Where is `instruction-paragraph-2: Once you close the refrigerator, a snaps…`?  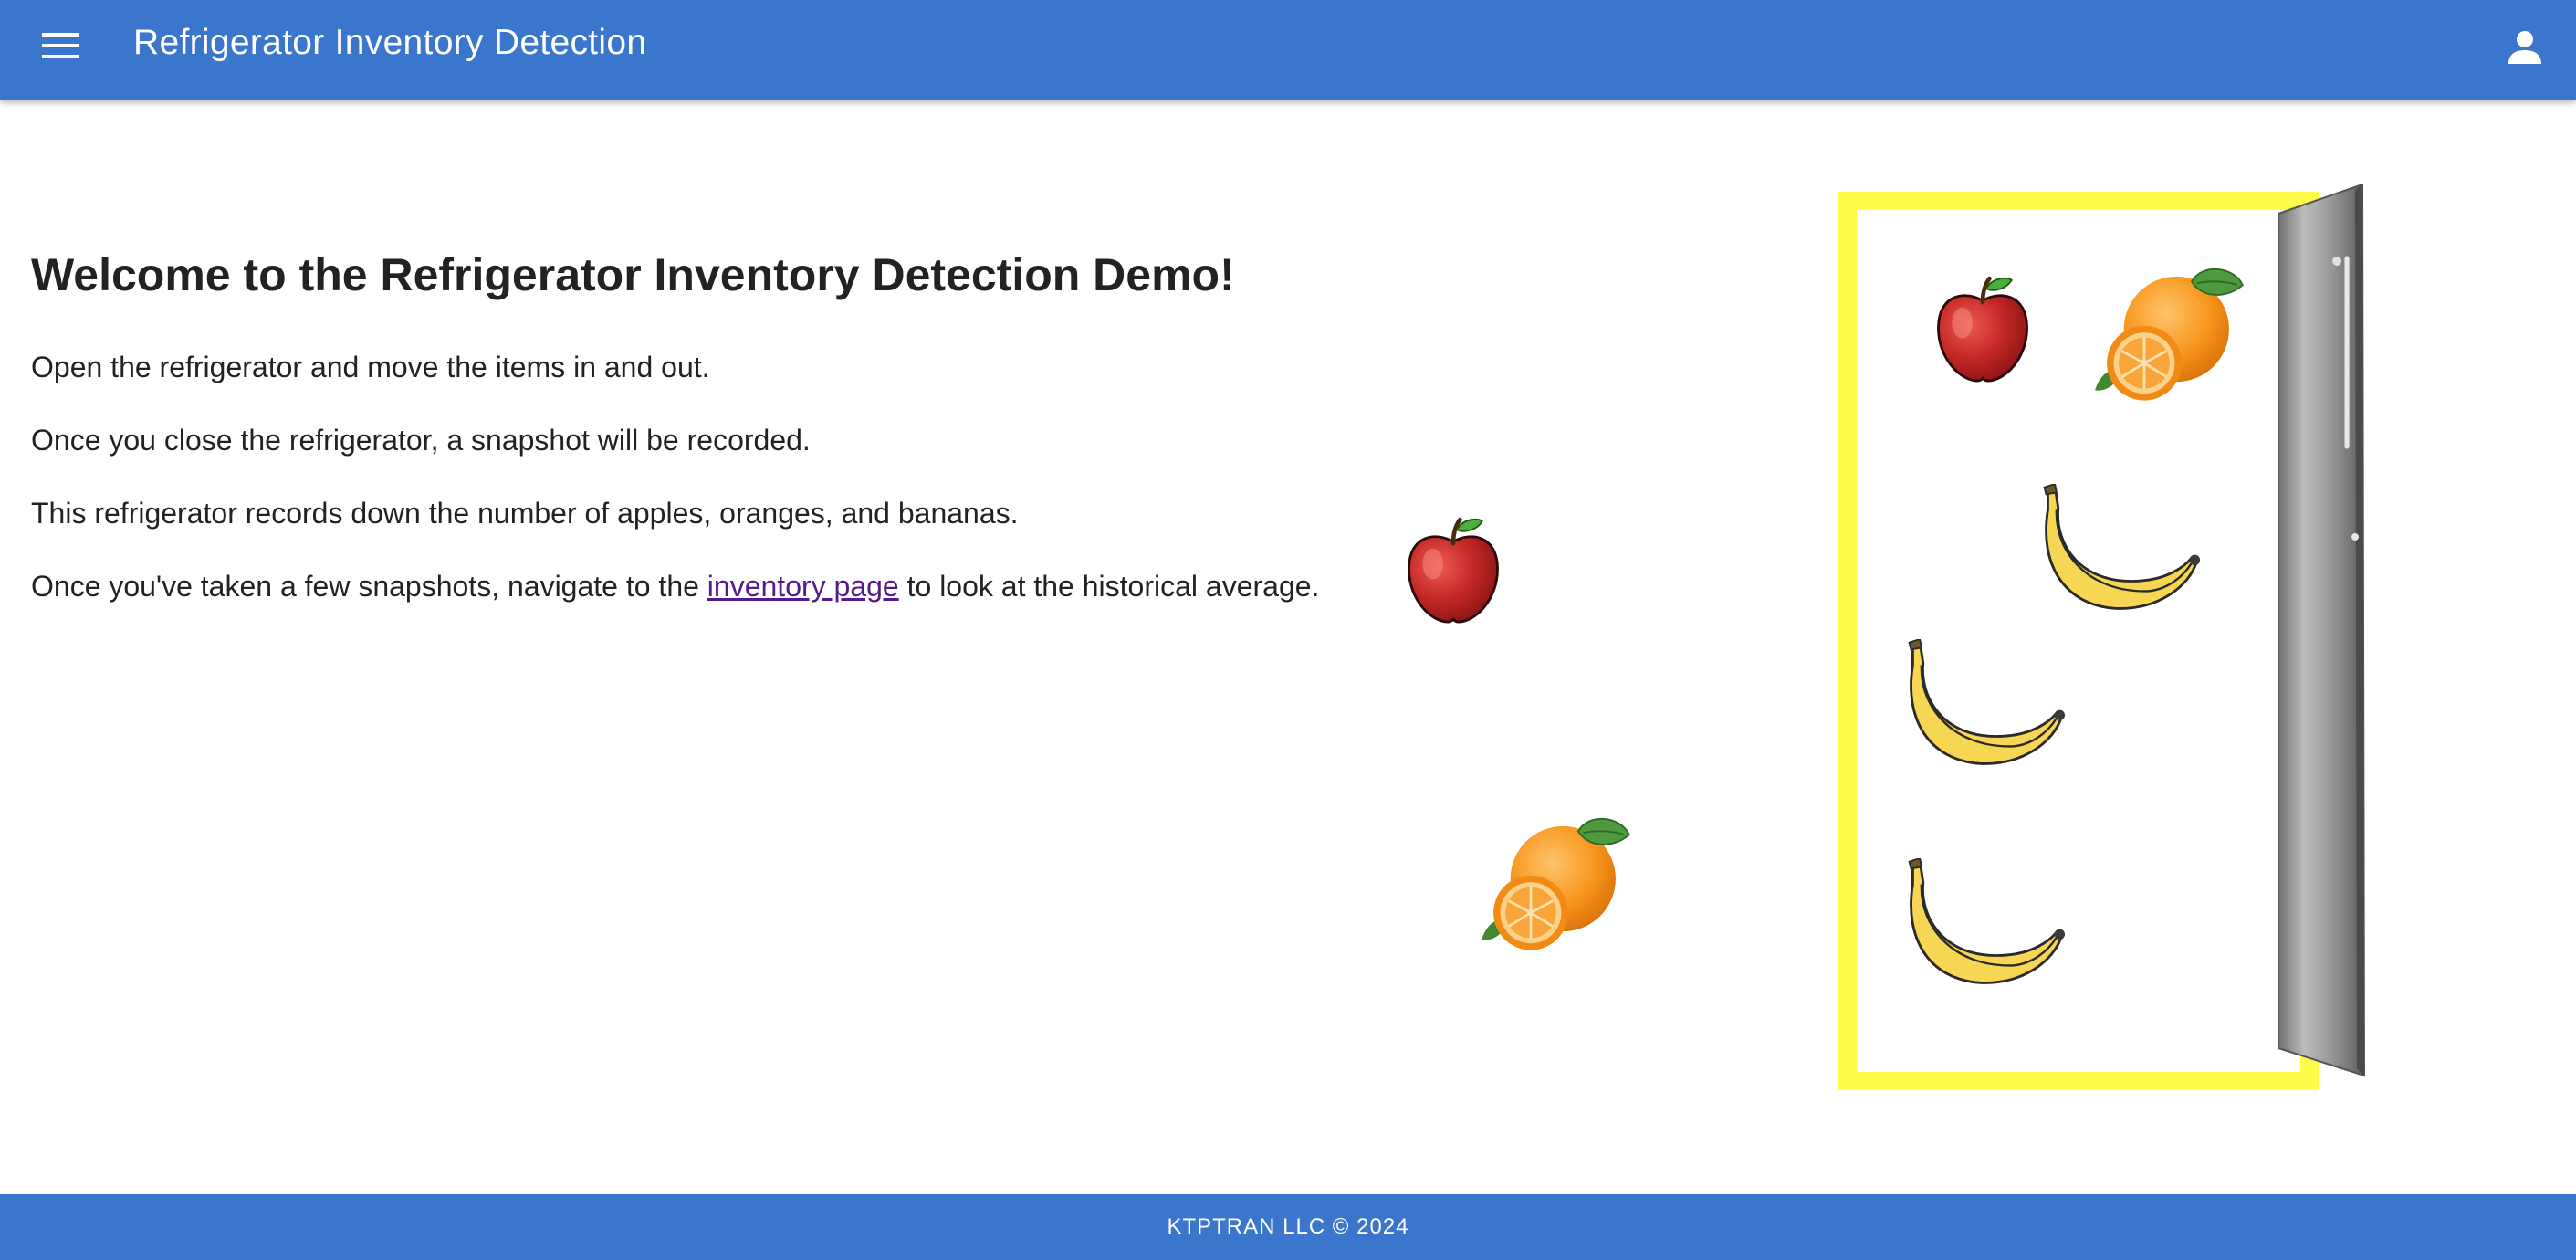
instruction-paragraph-2: Once you close the refrigerator, a snaps… is located at coordinates (421, 441).